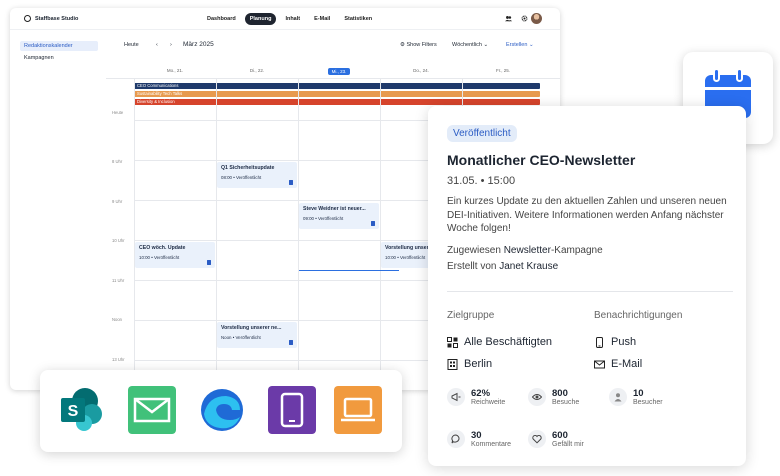 The width and height of the screenshot is (780, 476). Describe the element at coordinates (323, 218) in the screenshot. I see `event-meta: 09:00 • Veröffentlicht` at that location.